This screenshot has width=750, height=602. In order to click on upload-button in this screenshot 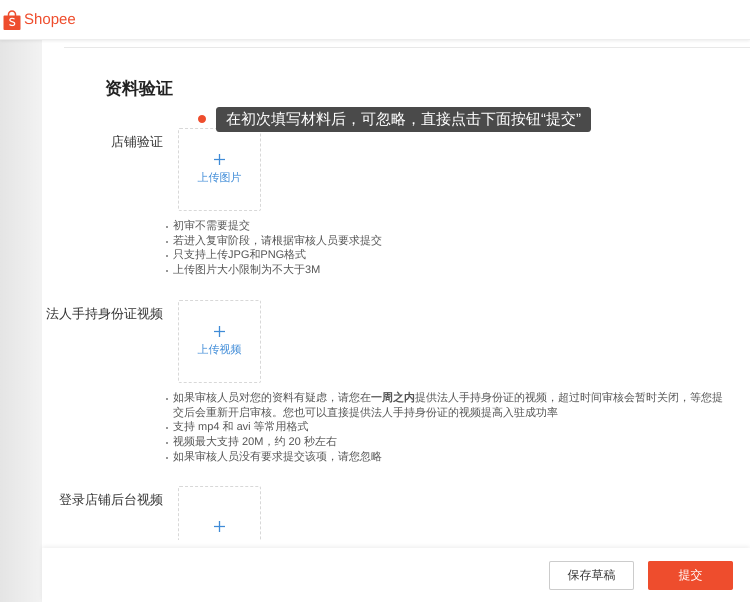, I will do `click(219, 513)`.